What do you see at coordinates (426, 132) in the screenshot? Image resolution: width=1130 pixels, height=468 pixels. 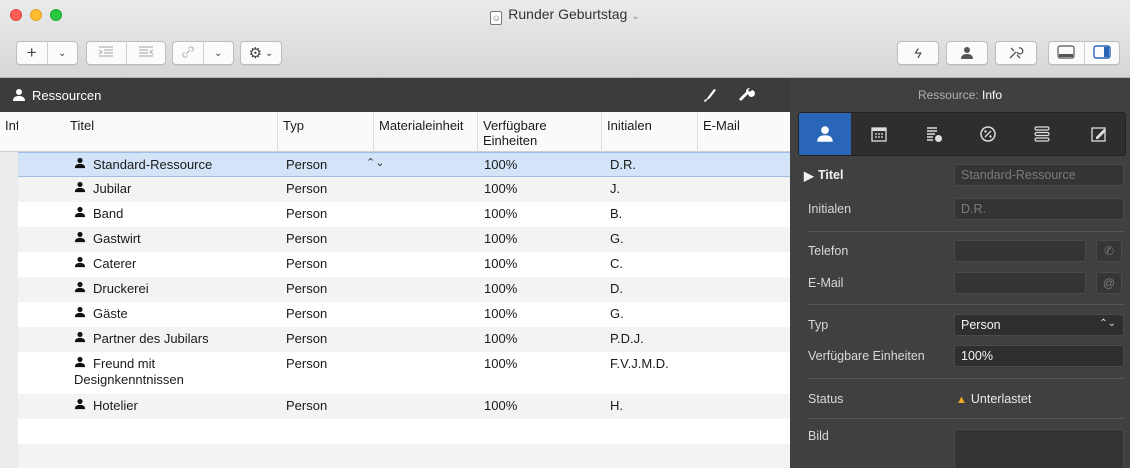 I see `column-header-materialeinheit: Materialeinheit` at bounding box center [426, 132].